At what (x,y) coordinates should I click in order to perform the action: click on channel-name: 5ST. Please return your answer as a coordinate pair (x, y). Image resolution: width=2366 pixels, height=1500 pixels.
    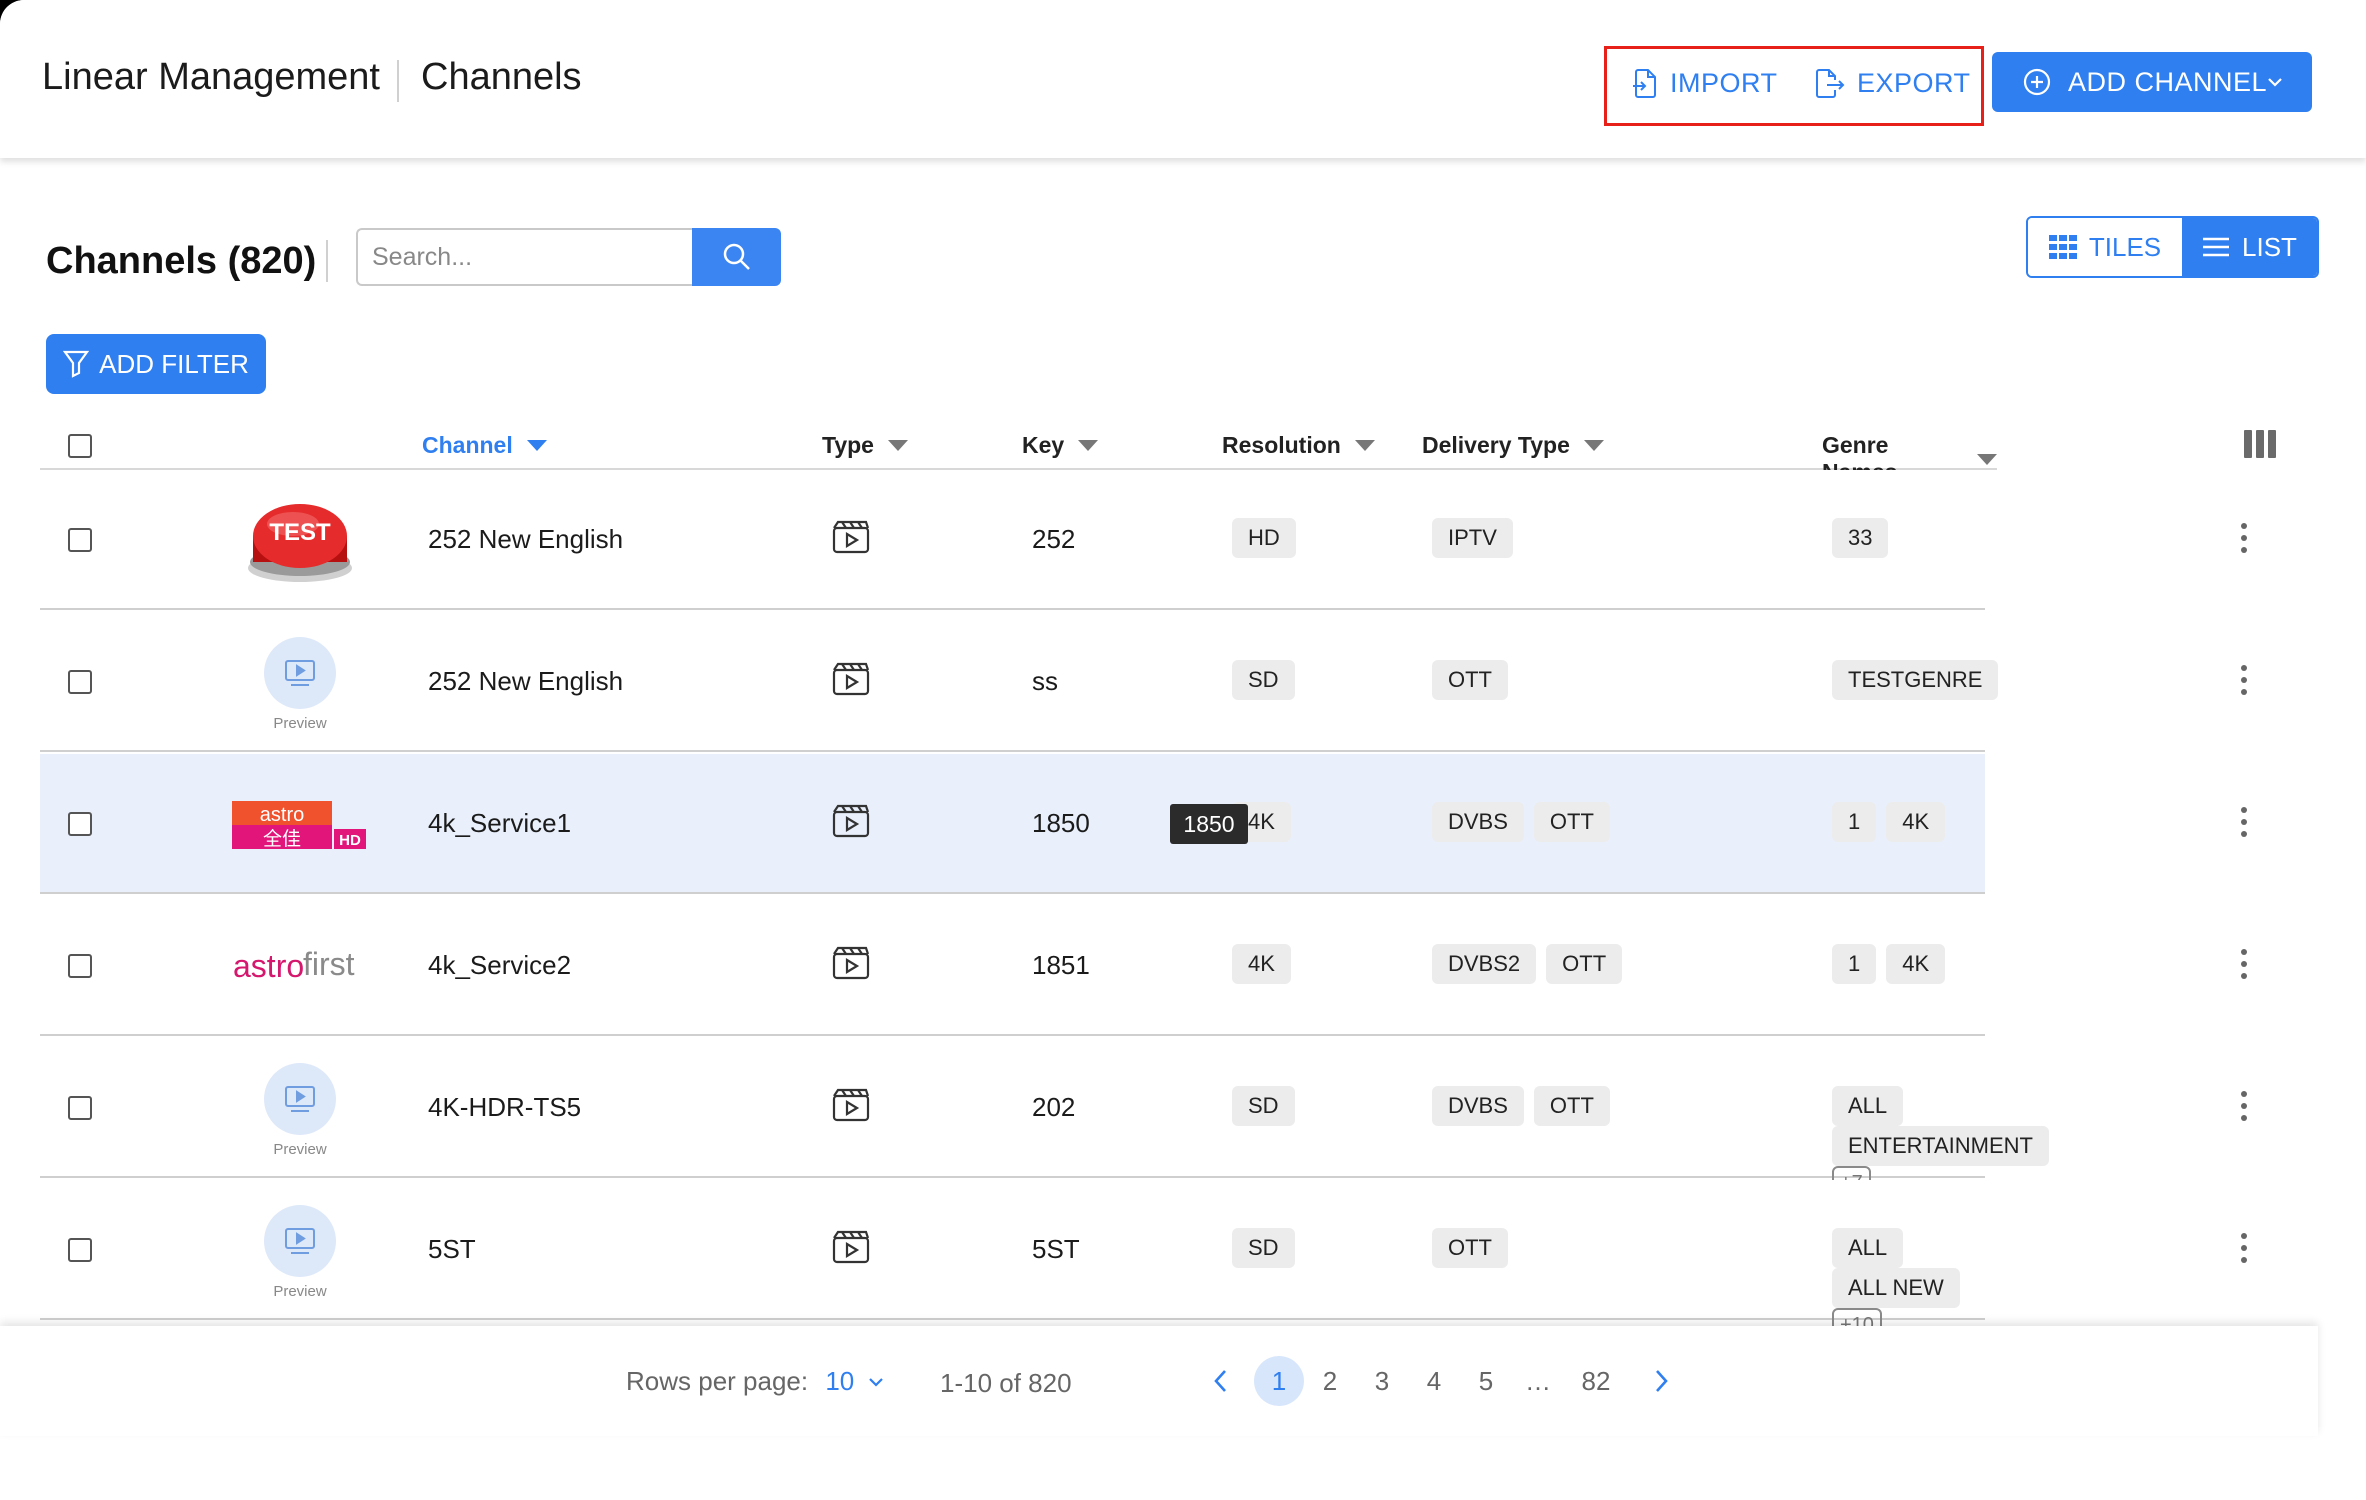
    Looking at the image, I should click on (452, 1249).